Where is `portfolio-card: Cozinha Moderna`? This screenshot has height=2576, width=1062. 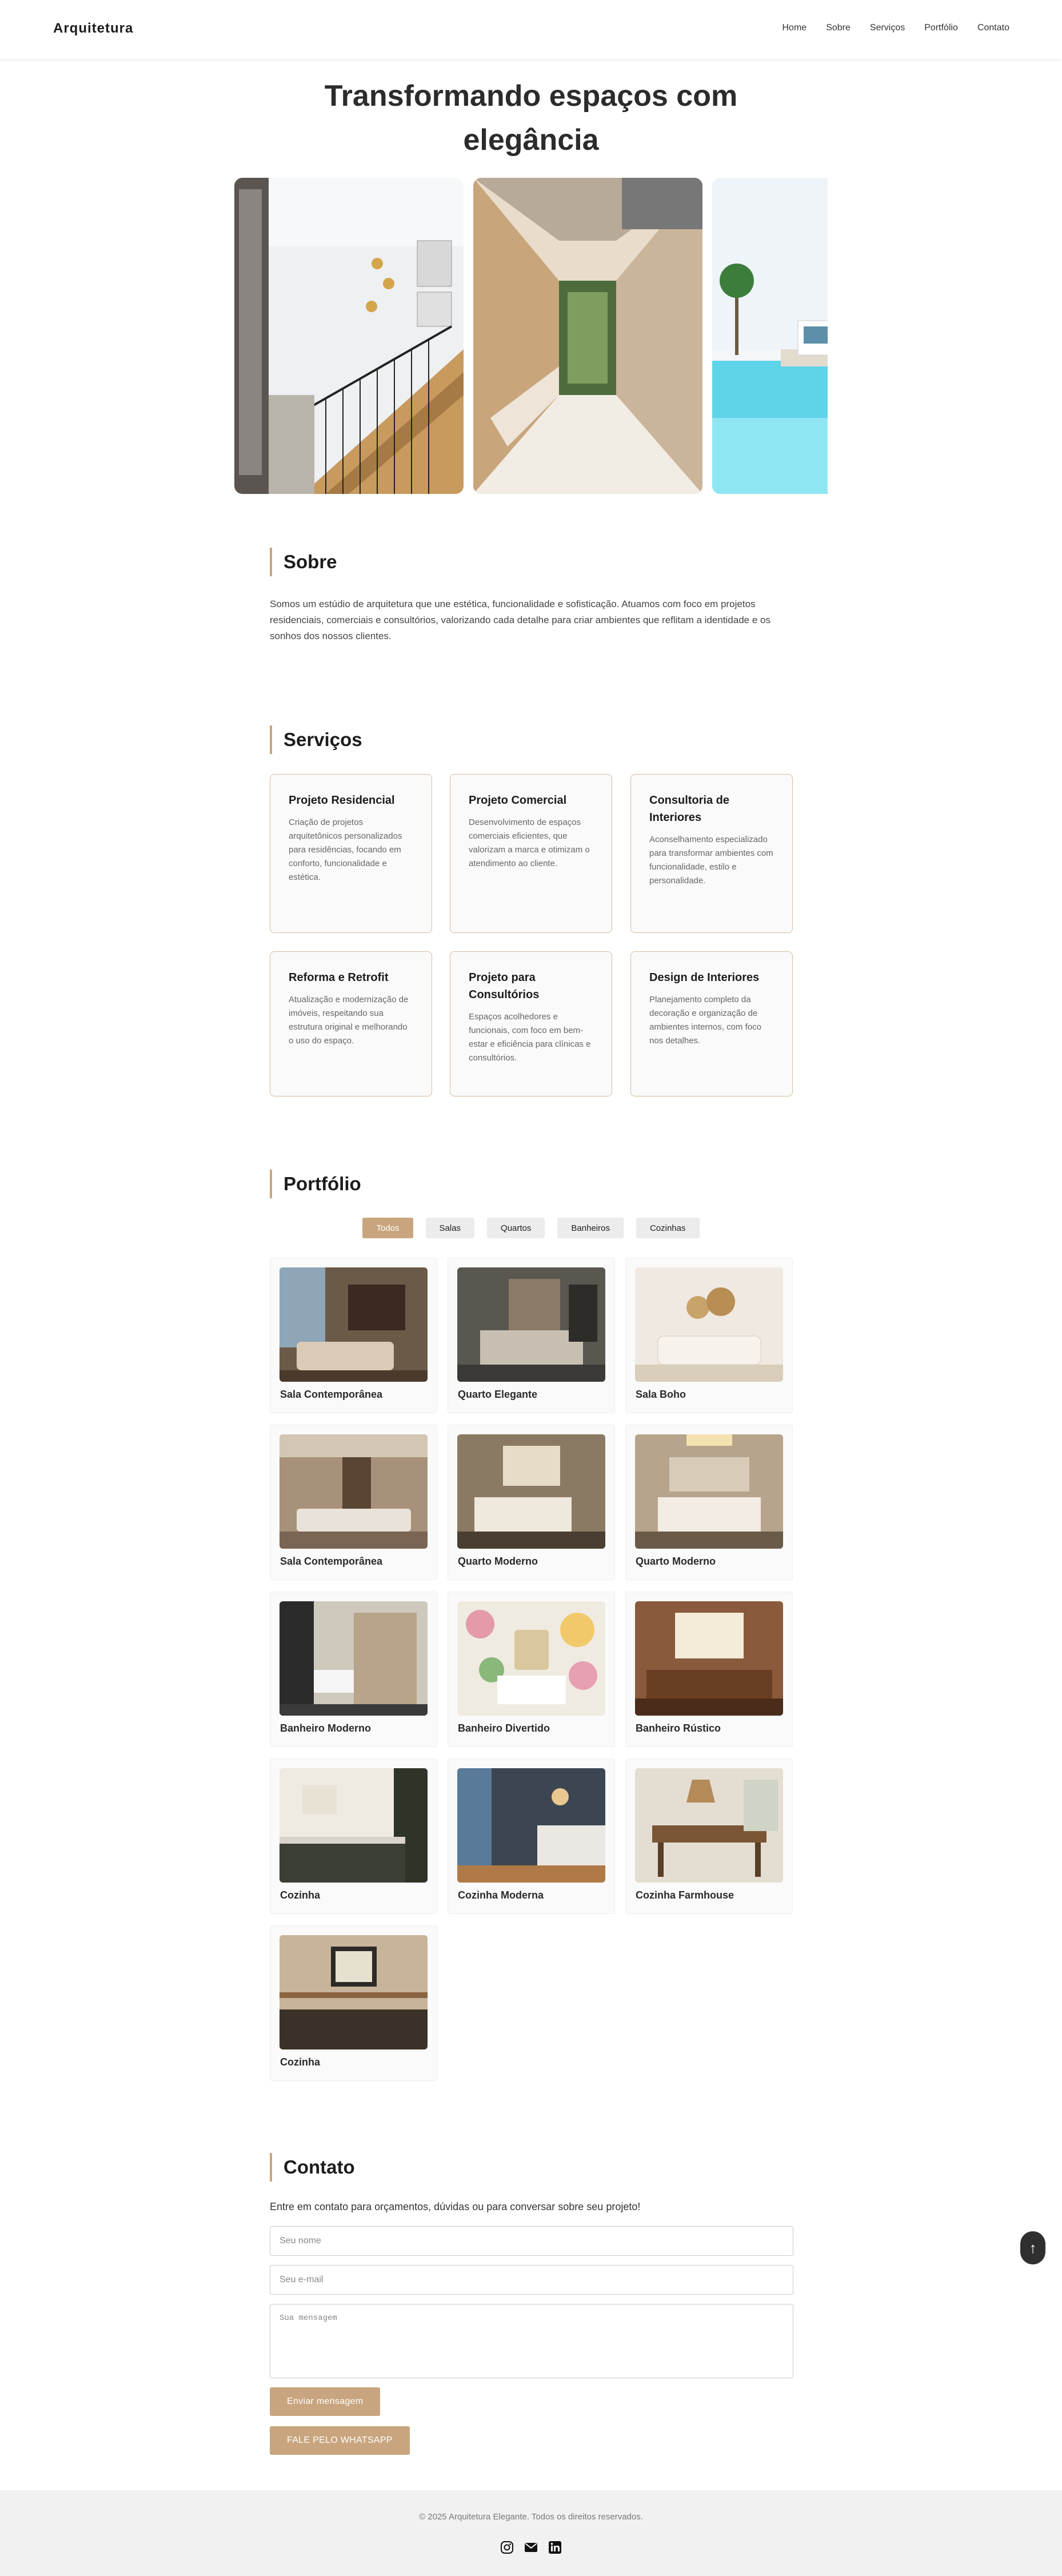
portfolio-card: Cozinha Moderna is located at coordinates (531, 1836).